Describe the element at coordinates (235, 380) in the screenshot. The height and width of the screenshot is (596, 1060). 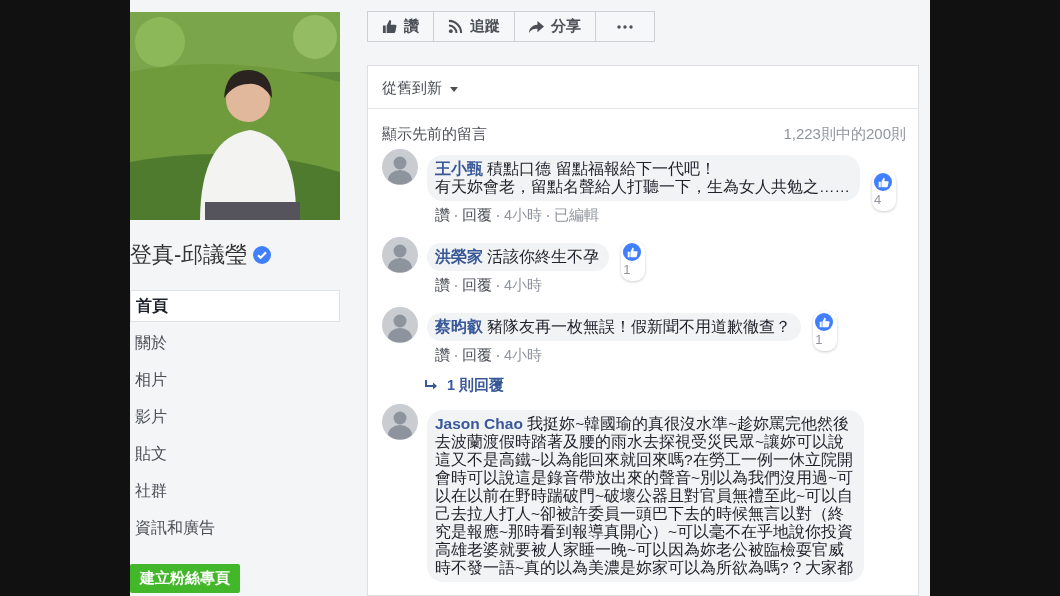
I see `nav-item: 相片` at that location.